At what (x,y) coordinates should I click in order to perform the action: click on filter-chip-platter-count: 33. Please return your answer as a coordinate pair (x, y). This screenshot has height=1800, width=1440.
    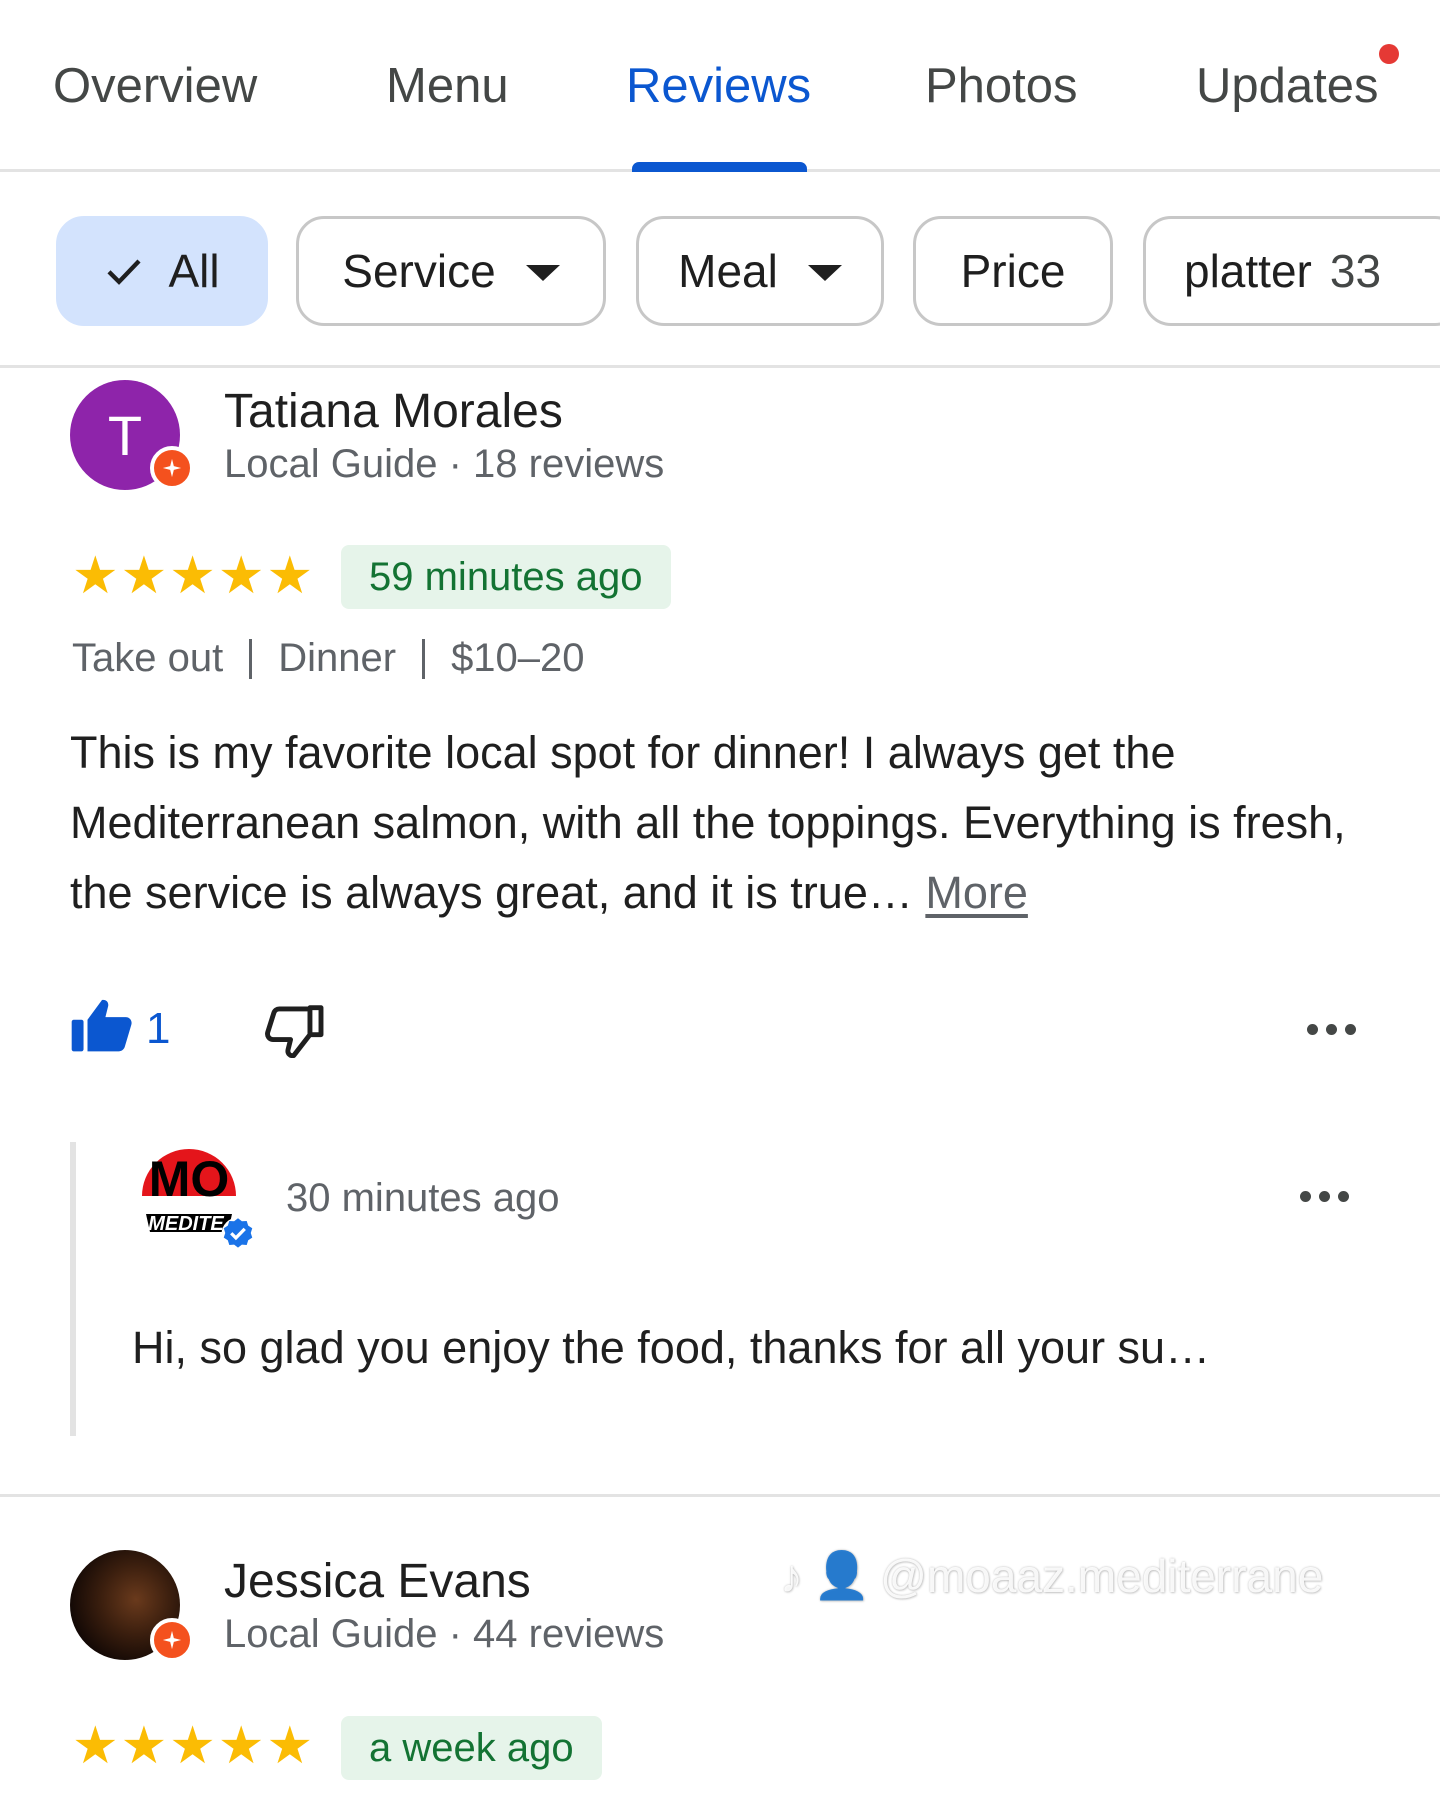
    Looking at the image, I should click on (1355, 271).